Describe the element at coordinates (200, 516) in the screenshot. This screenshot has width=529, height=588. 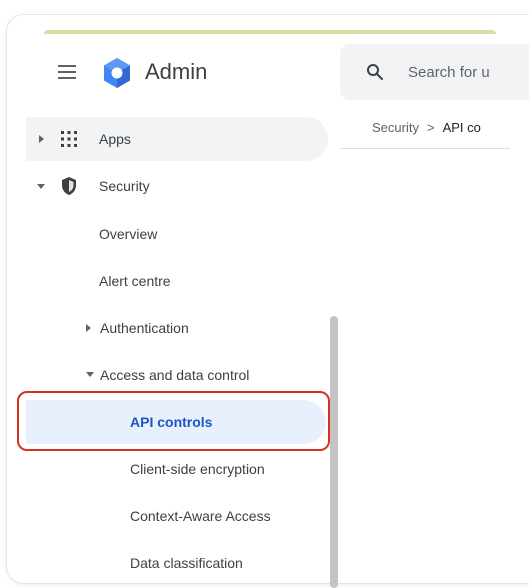
I see `sidebar-item-context-aware-access: Context-Aware Access` at that location.